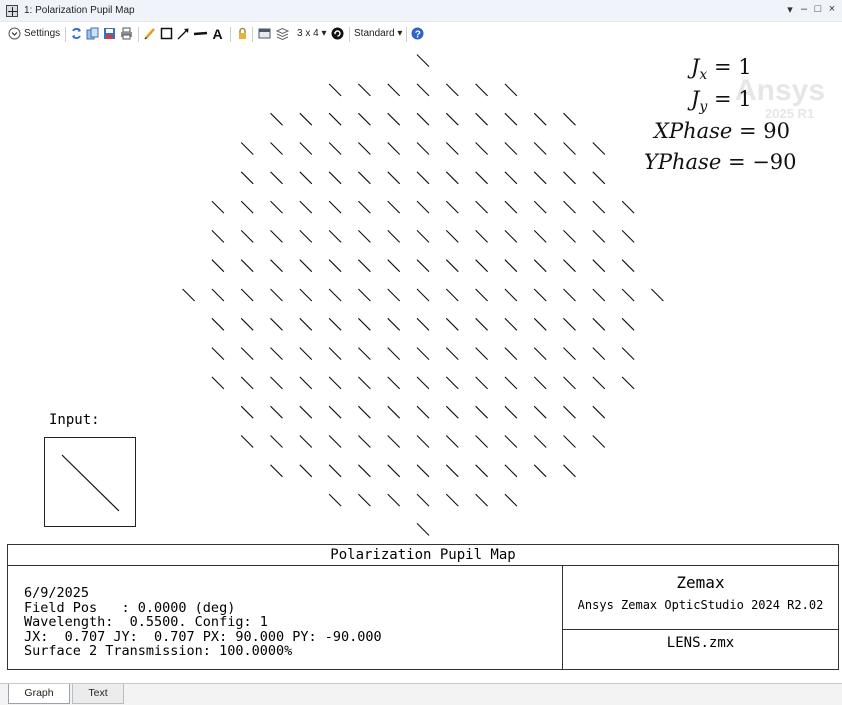  What do you see at coordinates (39, 694) in the screenshot?
I see `tab-graph: Graph` at bounding box center [39, 694].